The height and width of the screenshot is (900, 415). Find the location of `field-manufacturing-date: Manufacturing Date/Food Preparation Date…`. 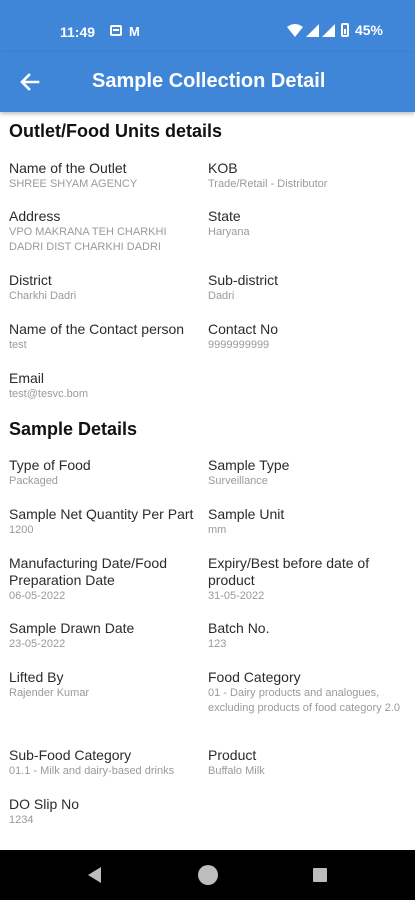

field-manufacturing-date: Manufacturing Date/Food Preparation Date… is located at coordinates (101, 579).